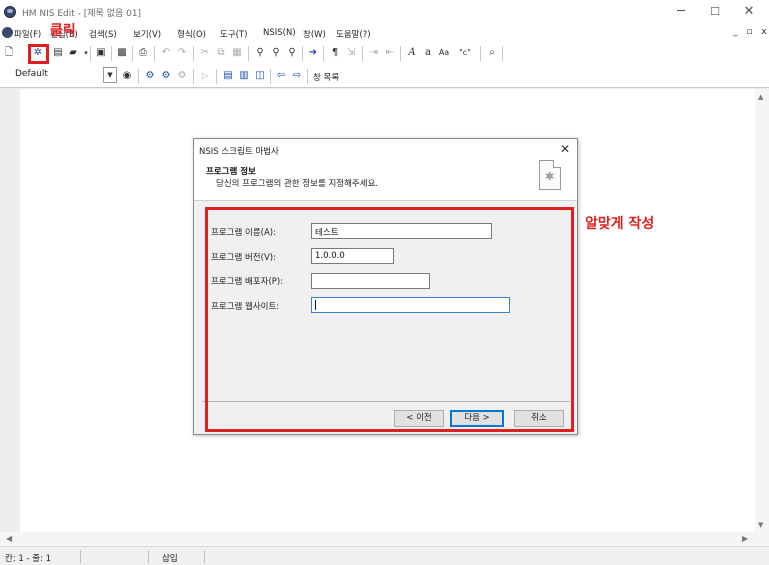  I want to click on window-list-button: 창 목록, so click(326, 77).